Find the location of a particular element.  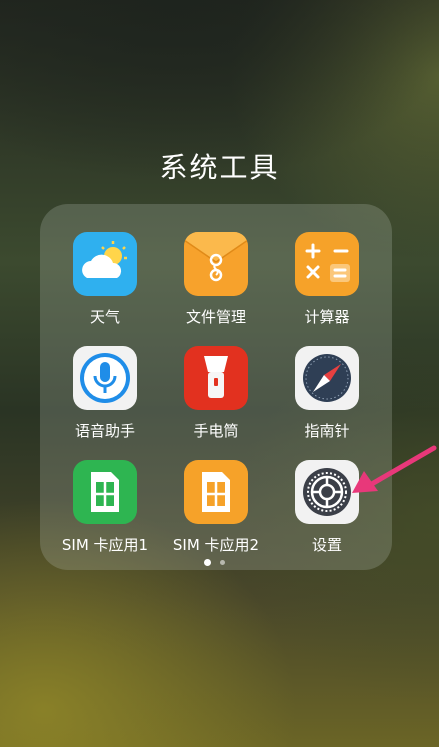

weather-icon is located at coordinates (105, 264).